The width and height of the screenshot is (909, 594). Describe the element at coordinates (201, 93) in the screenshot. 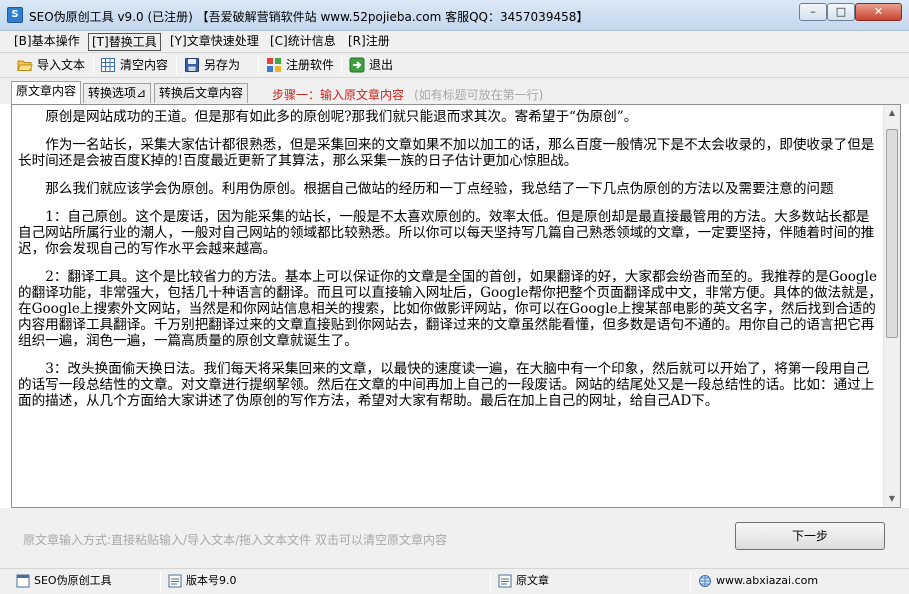

I see `tab-converted-article: 转换后文章内容` at that location.